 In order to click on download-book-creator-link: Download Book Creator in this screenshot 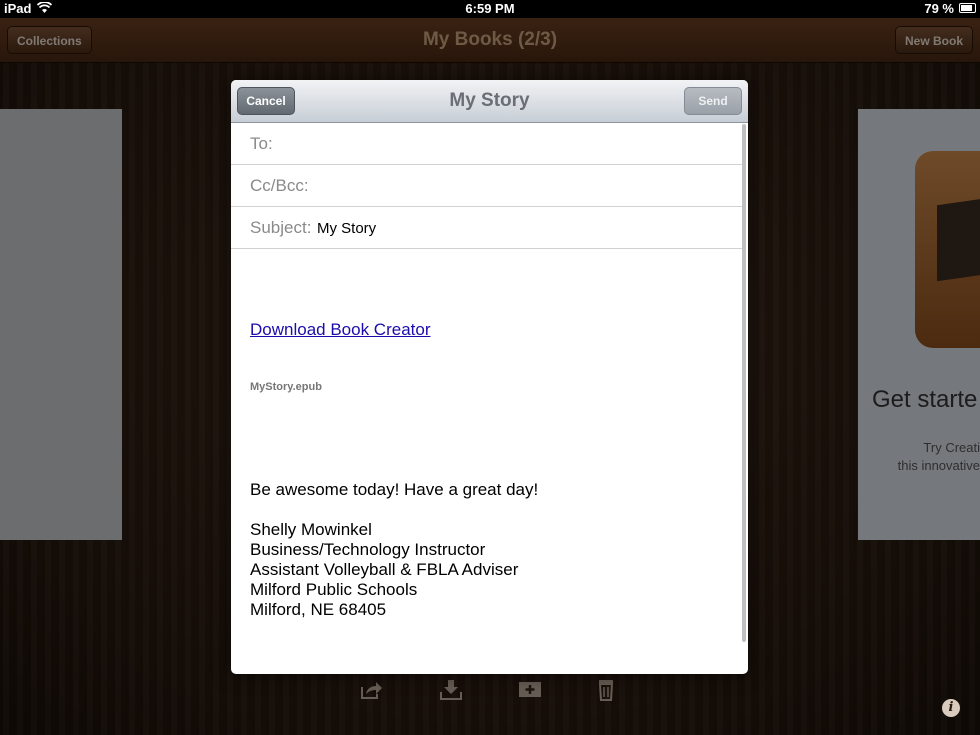, I will do `click(340, 330)`.